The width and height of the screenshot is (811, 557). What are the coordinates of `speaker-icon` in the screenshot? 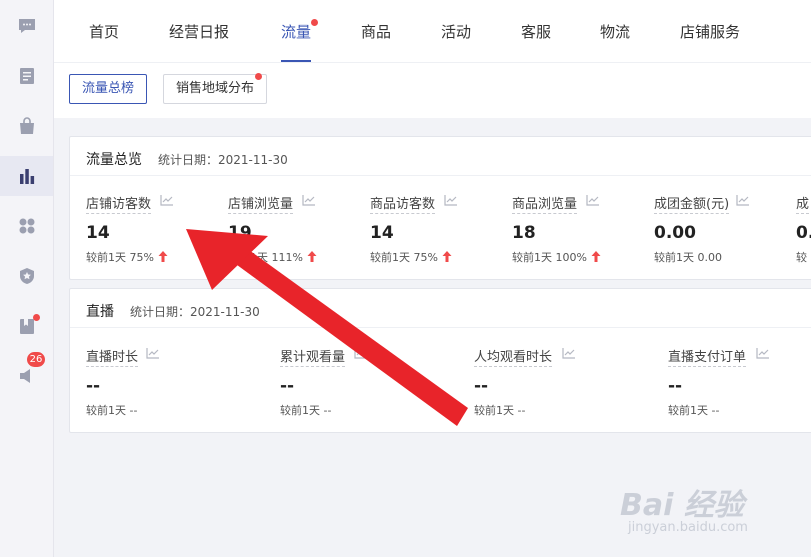 It's located at (24, 376).